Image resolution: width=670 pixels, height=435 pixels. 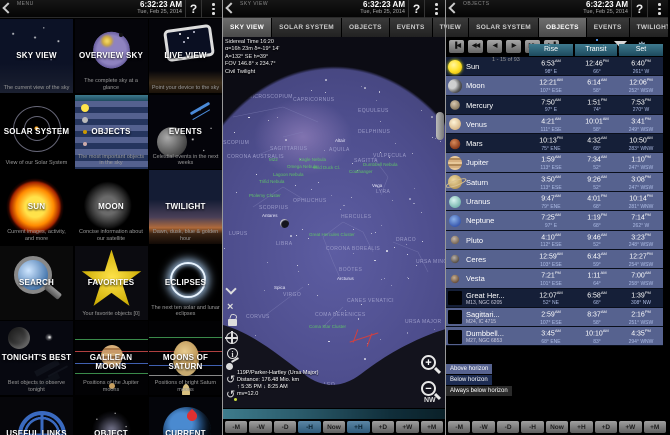 I want to click on cell: 1:10PM 247° WSW, so click(x=641, y=163).